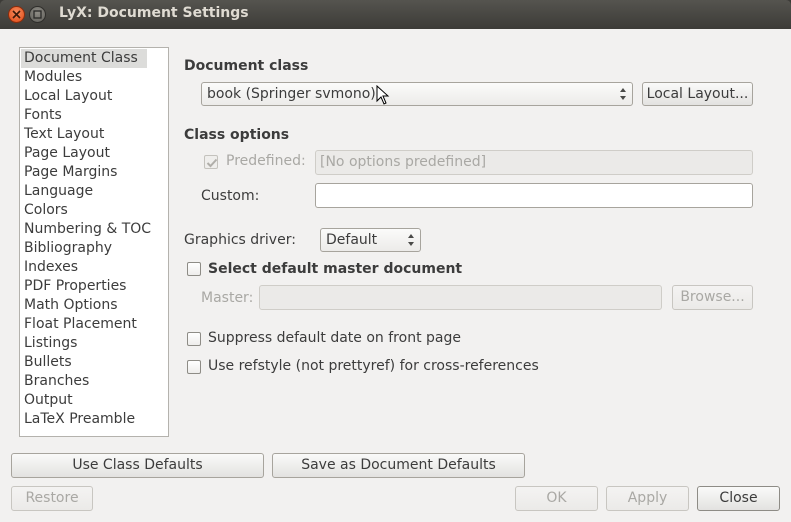 The height and width of the screenshot is (522, 791). Describe the element at coordinates (55, 381) in the screenshot. I see `nav-item-branches: Branches` at that location.